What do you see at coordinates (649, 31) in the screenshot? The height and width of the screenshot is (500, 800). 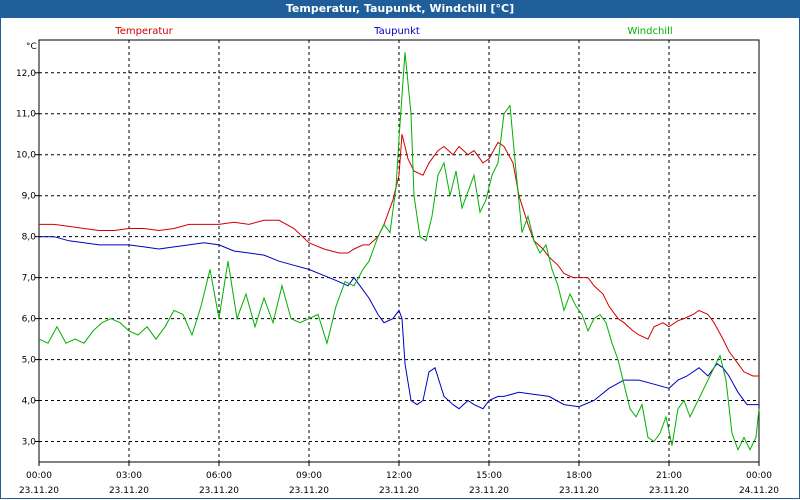 I see `legend-item-windchill: Windchill` at bounding box center [649, 31].